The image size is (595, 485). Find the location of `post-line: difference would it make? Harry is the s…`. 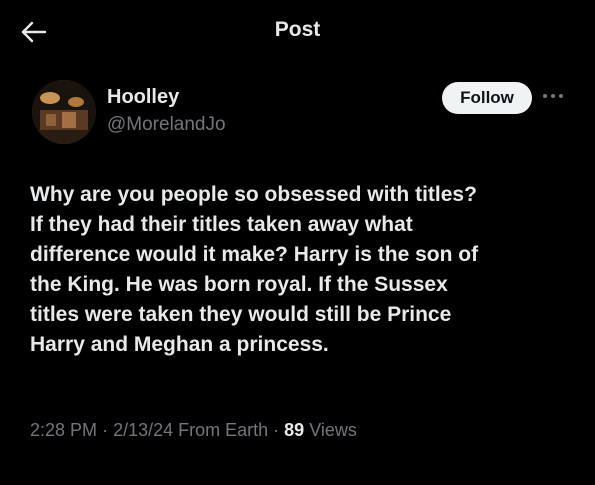

post-line: difference would it make? Harry is the s… is located at coordinates (254, 254).